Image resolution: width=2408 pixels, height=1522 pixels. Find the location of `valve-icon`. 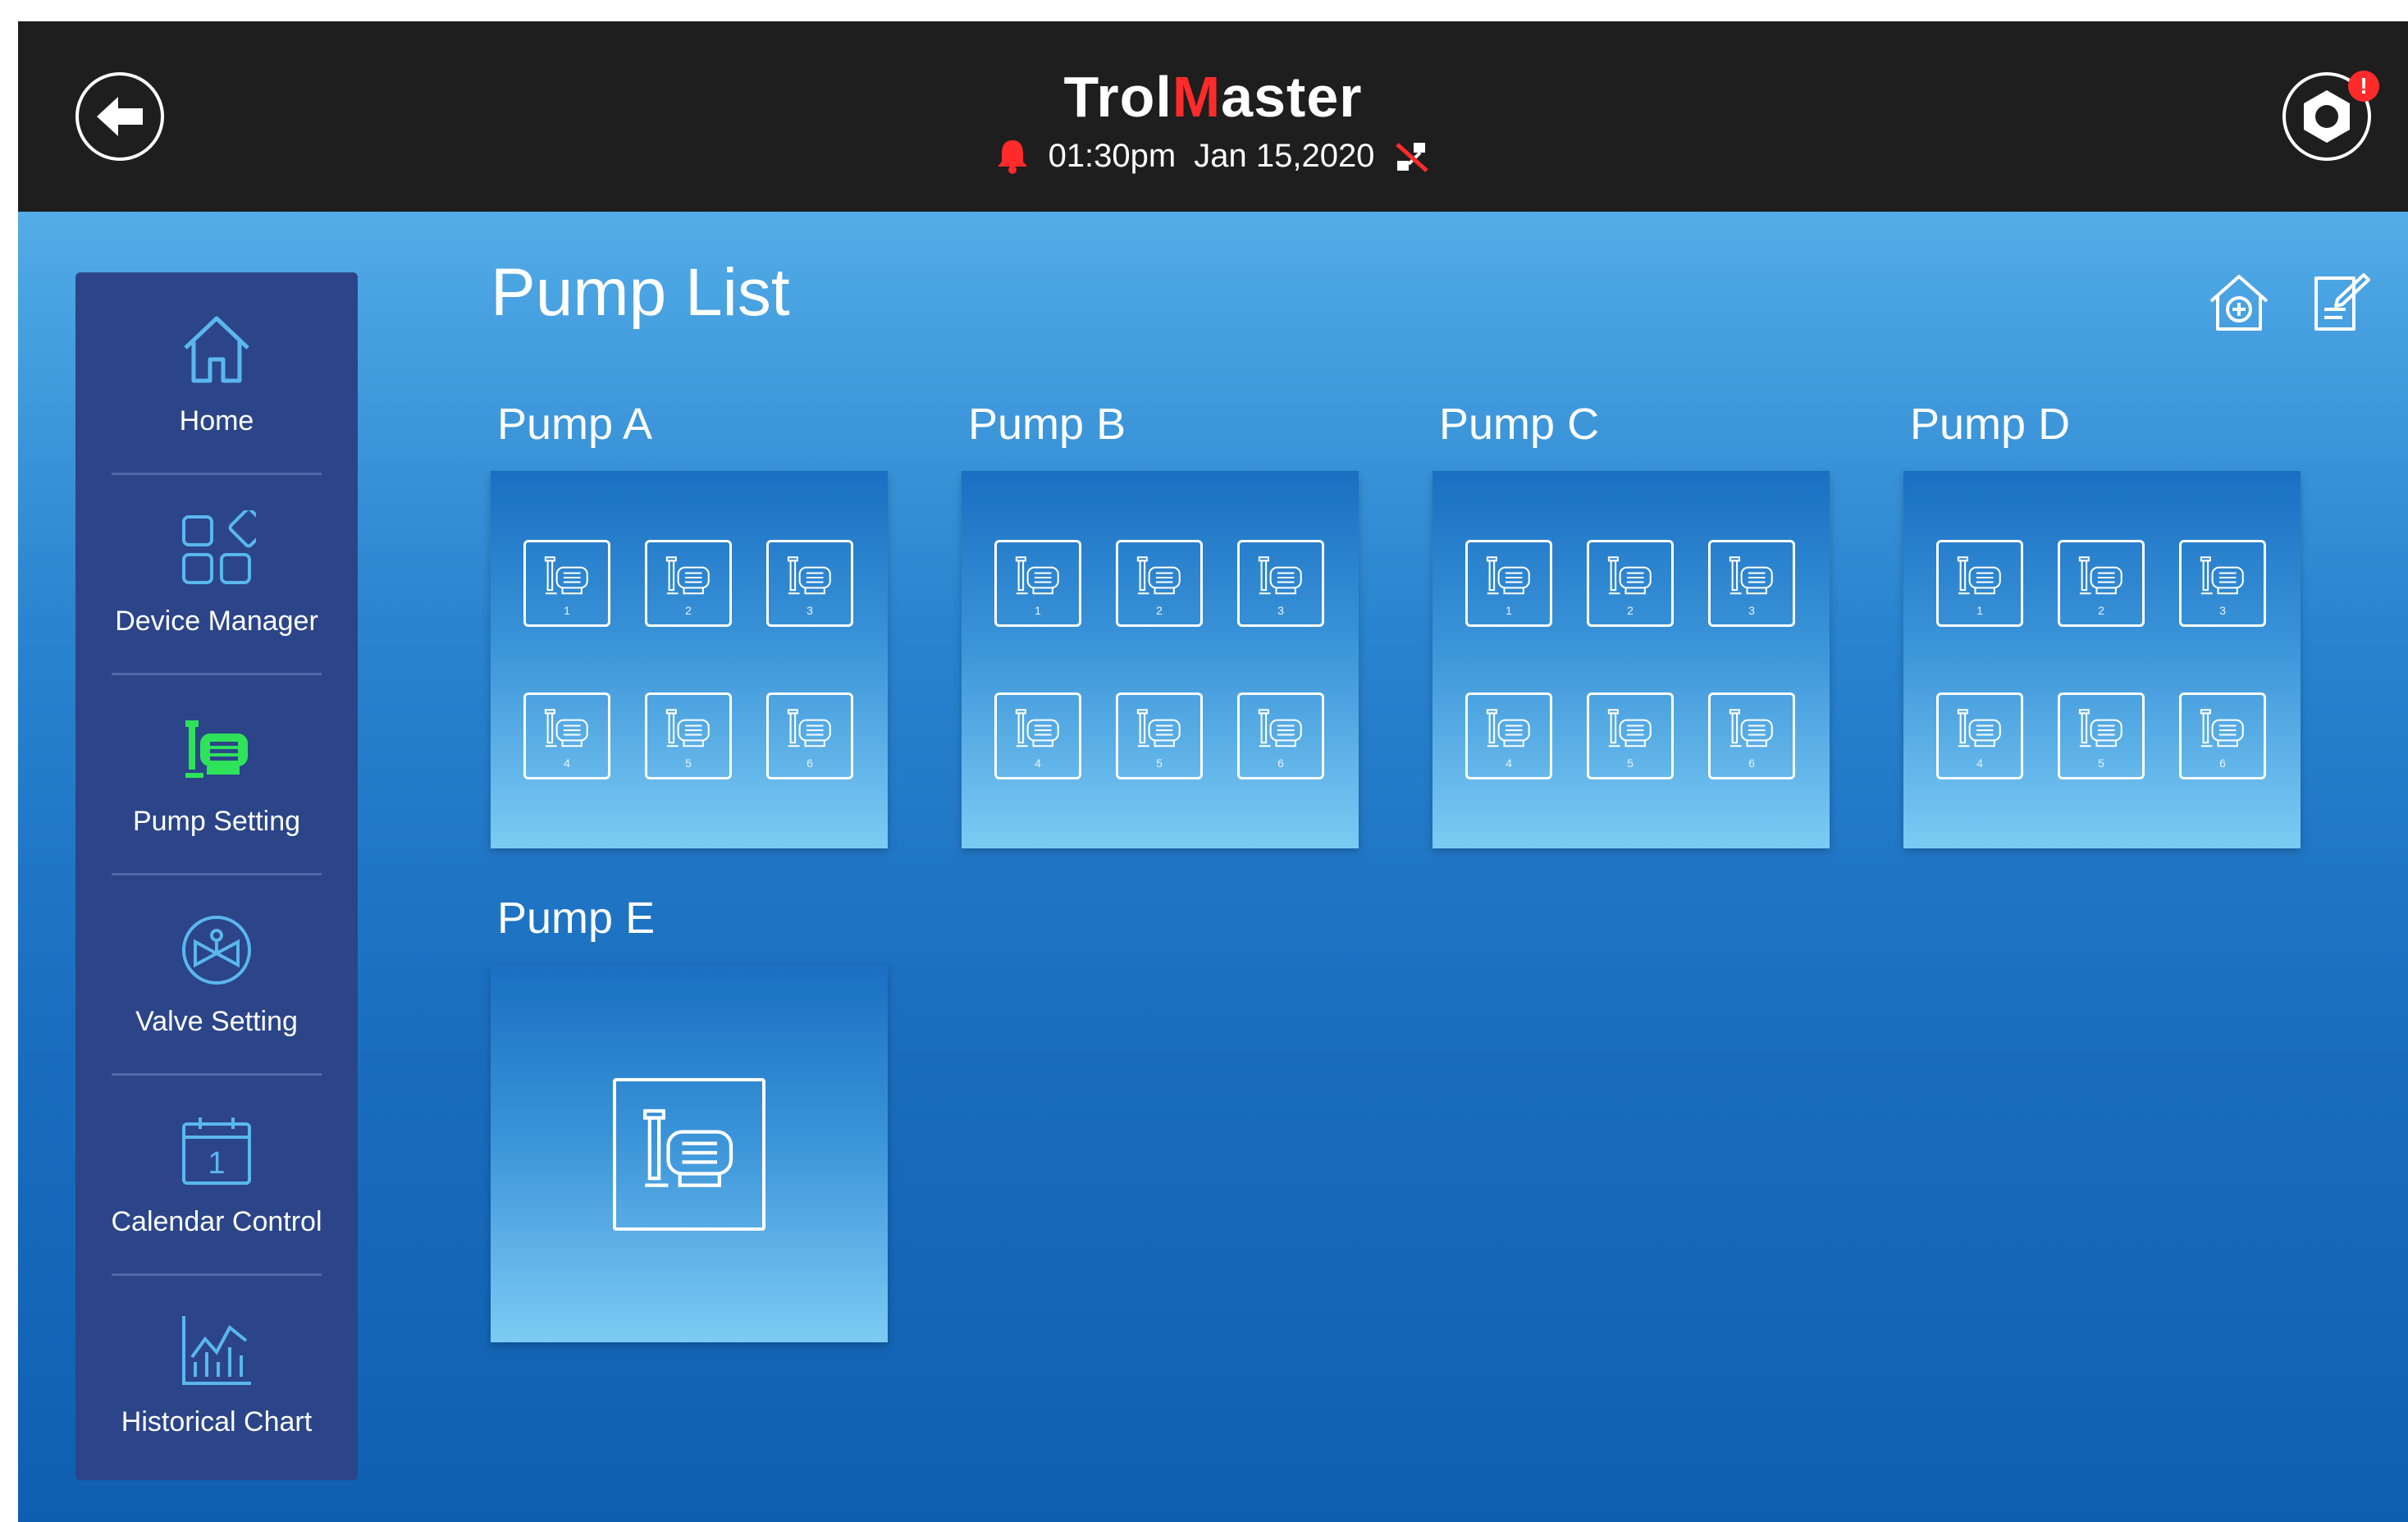

valve-icon is located at coordinates (217, 950).